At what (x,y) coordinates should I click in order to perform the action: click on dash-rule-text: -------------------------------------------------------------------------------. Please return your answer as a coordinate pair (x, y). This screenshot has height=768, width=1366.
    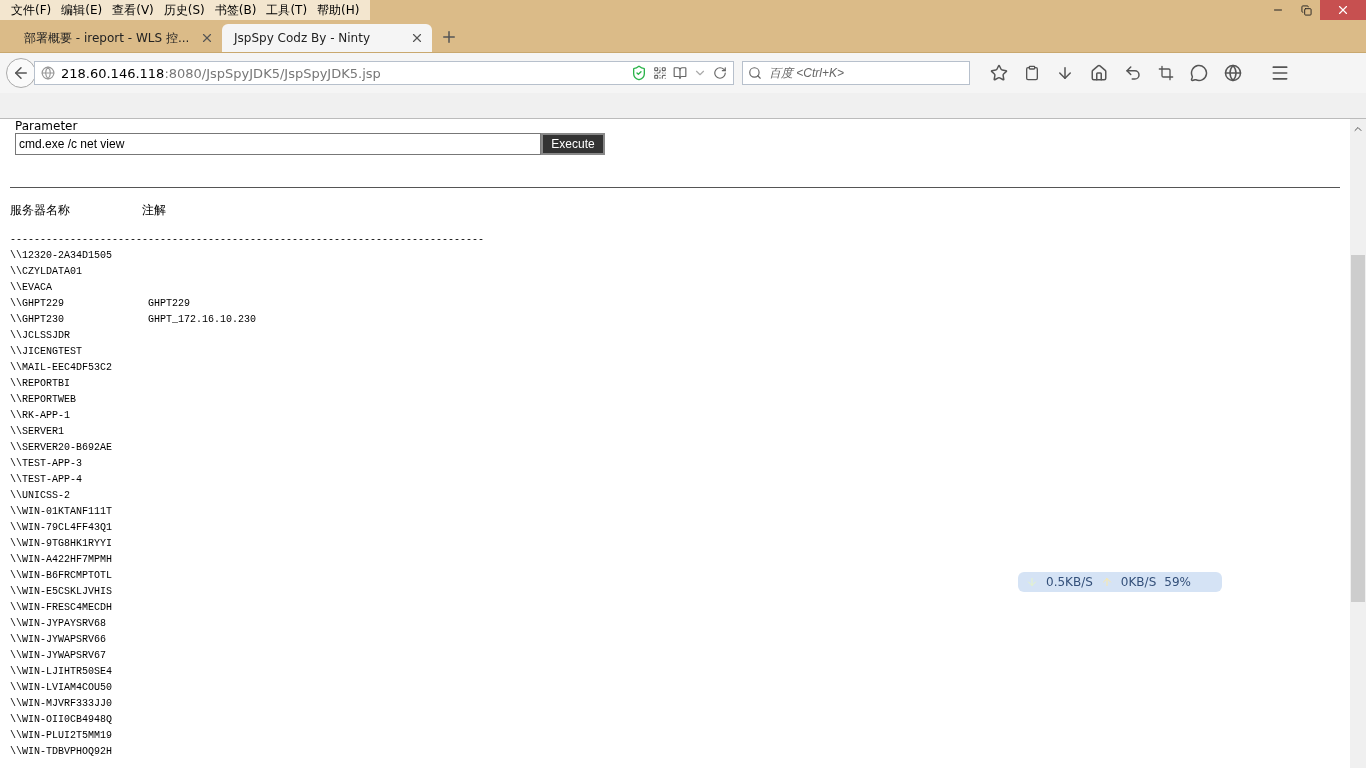
    Looking at the image, I should click on (248, 240).